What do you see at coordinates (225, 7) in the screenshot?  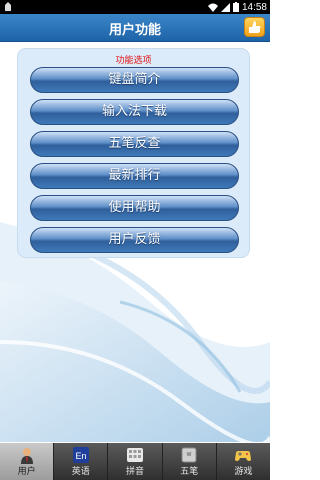 I see `signal-icon` at bounding box center [225, 7].